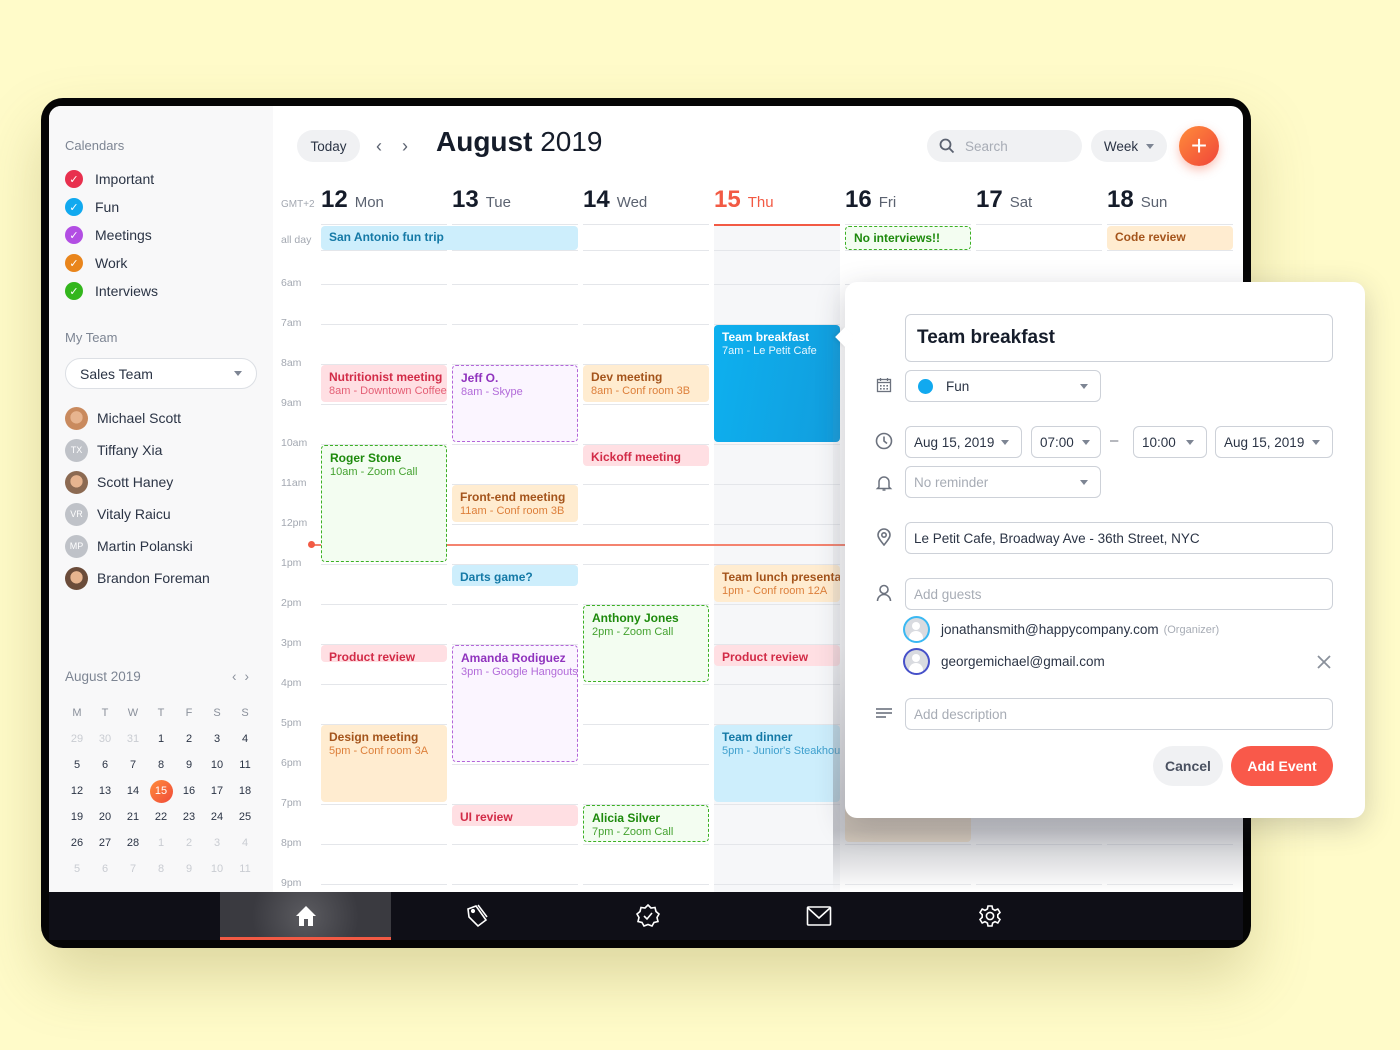 The height and width of the screenshot is (1050, 1400). I want to click on calendar-toggle-interviews: ✓ Interviews, so click(111, 291).